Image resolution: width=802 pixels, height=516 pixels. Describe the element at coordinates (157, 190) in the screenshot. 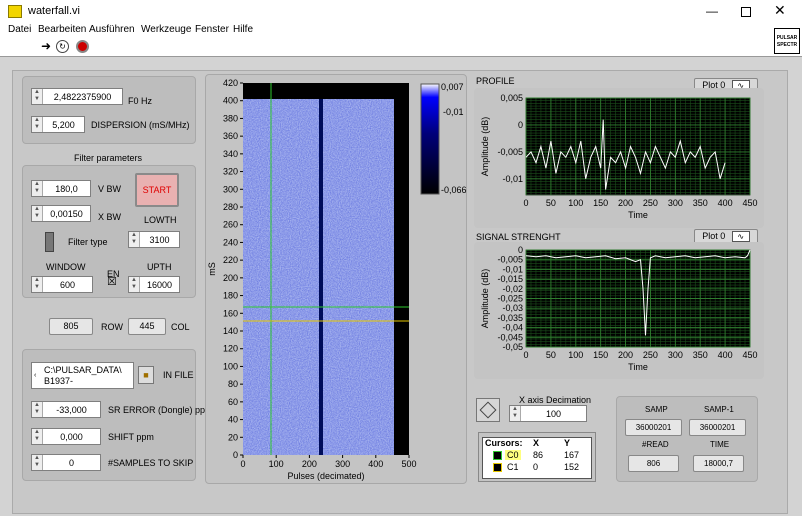

I see `start-button: START` at that location.